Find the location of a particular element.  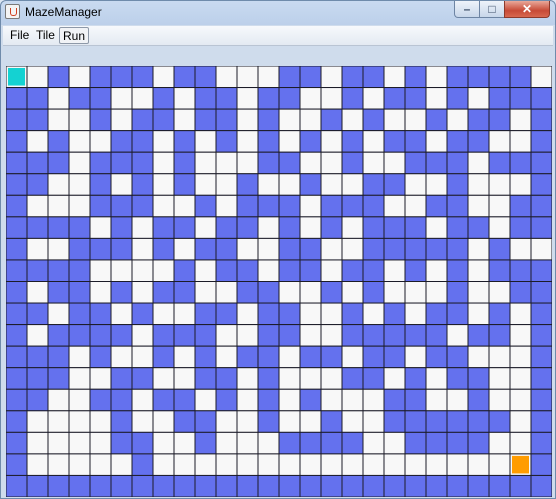

minimize-button: – is located at coordinates (467, 9).